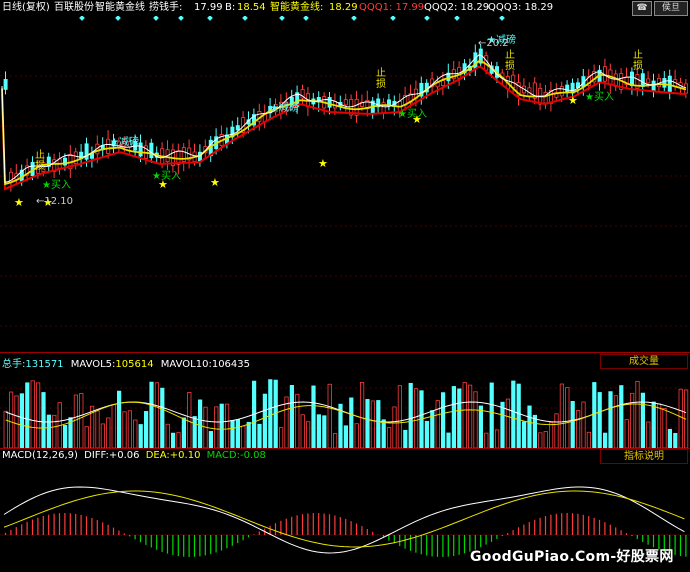 The image size is (690, 572). I want to click on b-label: B:, so click(230, 7).